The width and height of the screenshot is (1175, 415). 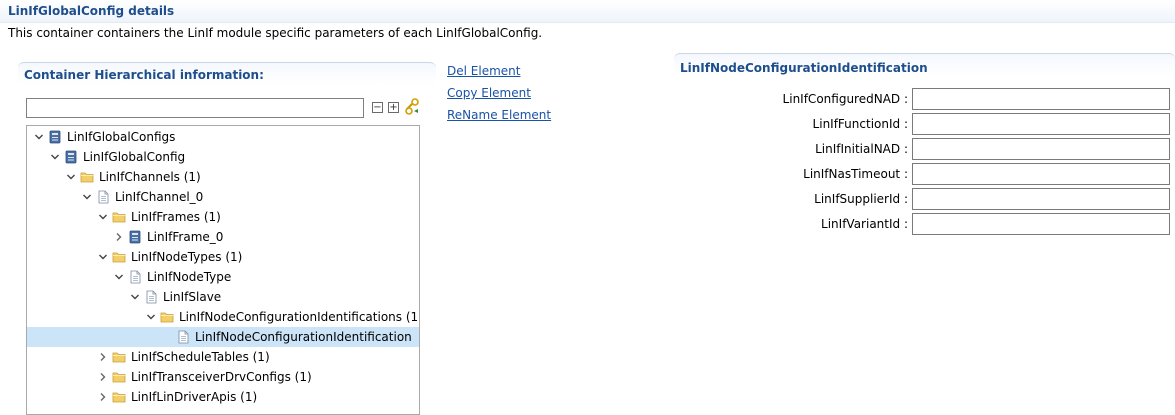 What do you see at coordinates (121, 137) in the screenshot?
I see `tree-node-label: LinIfGlobalConfigs` at bounding box center [121, 137].